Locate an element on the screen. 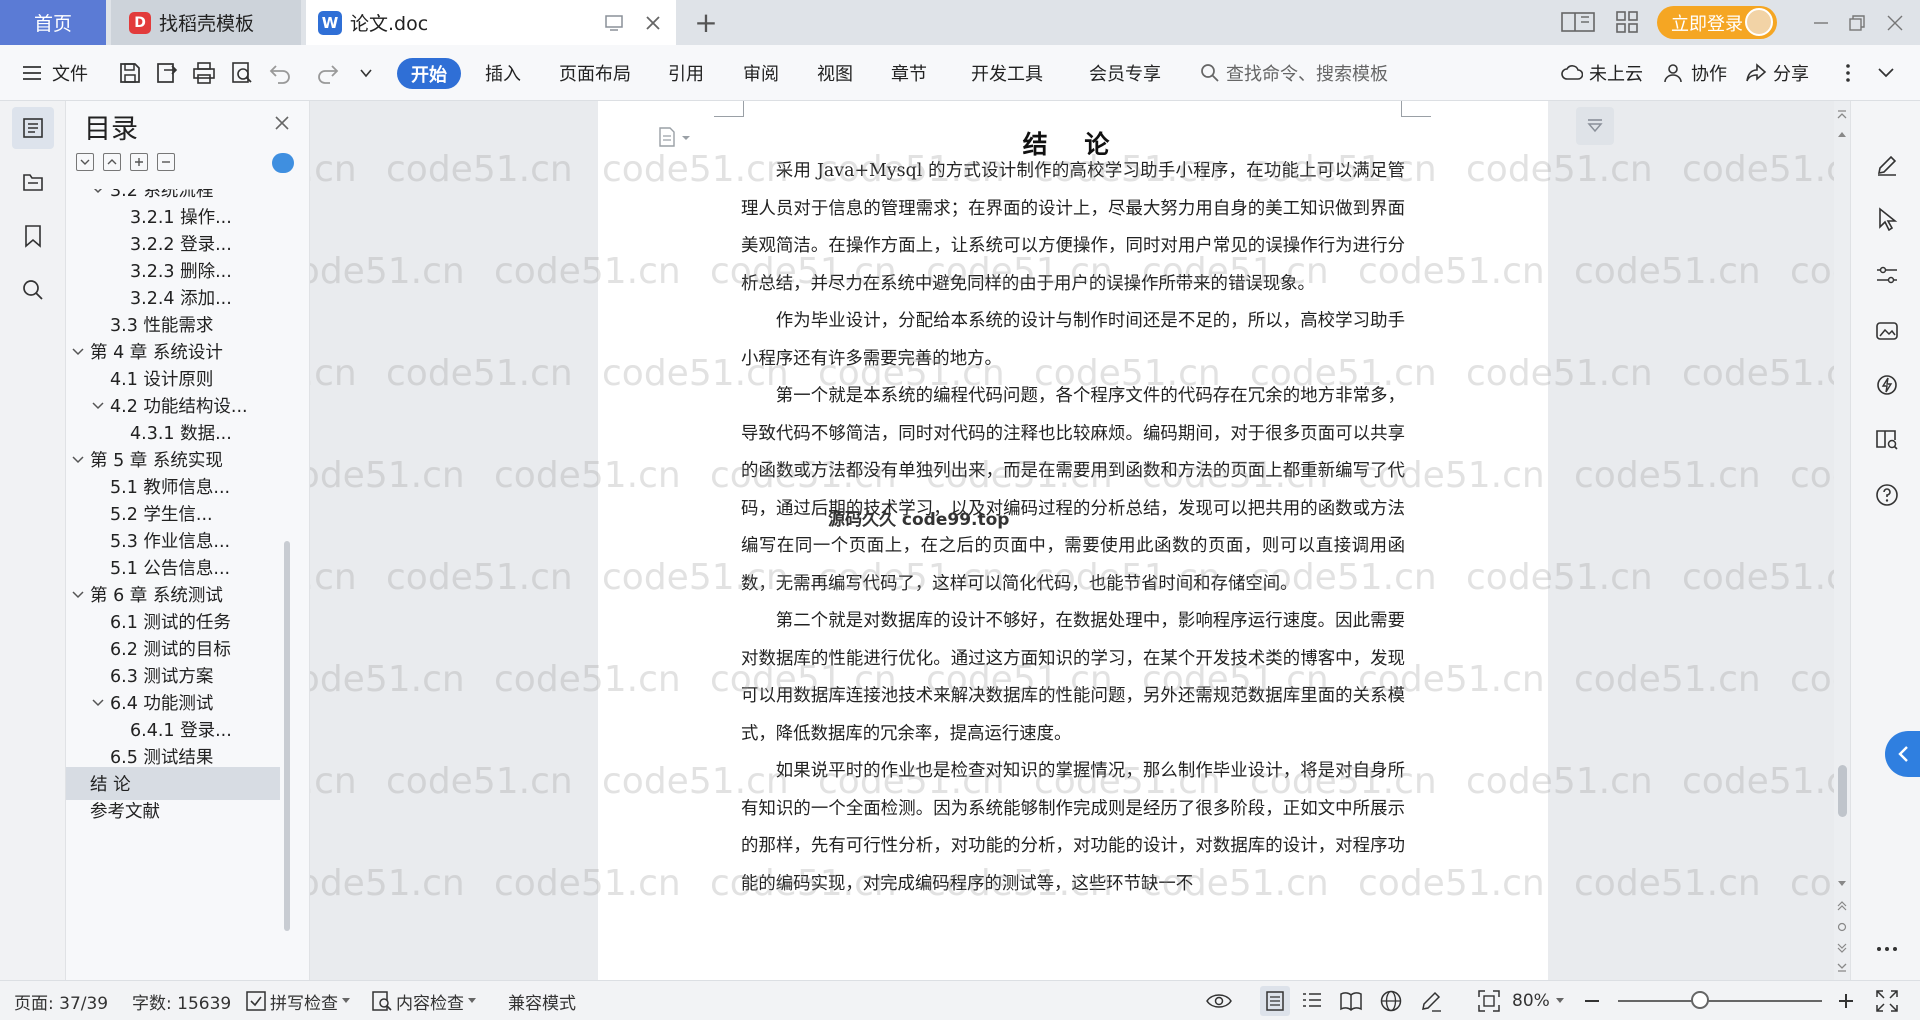  zoom-out-button is located at coordinates (1592, 1000).